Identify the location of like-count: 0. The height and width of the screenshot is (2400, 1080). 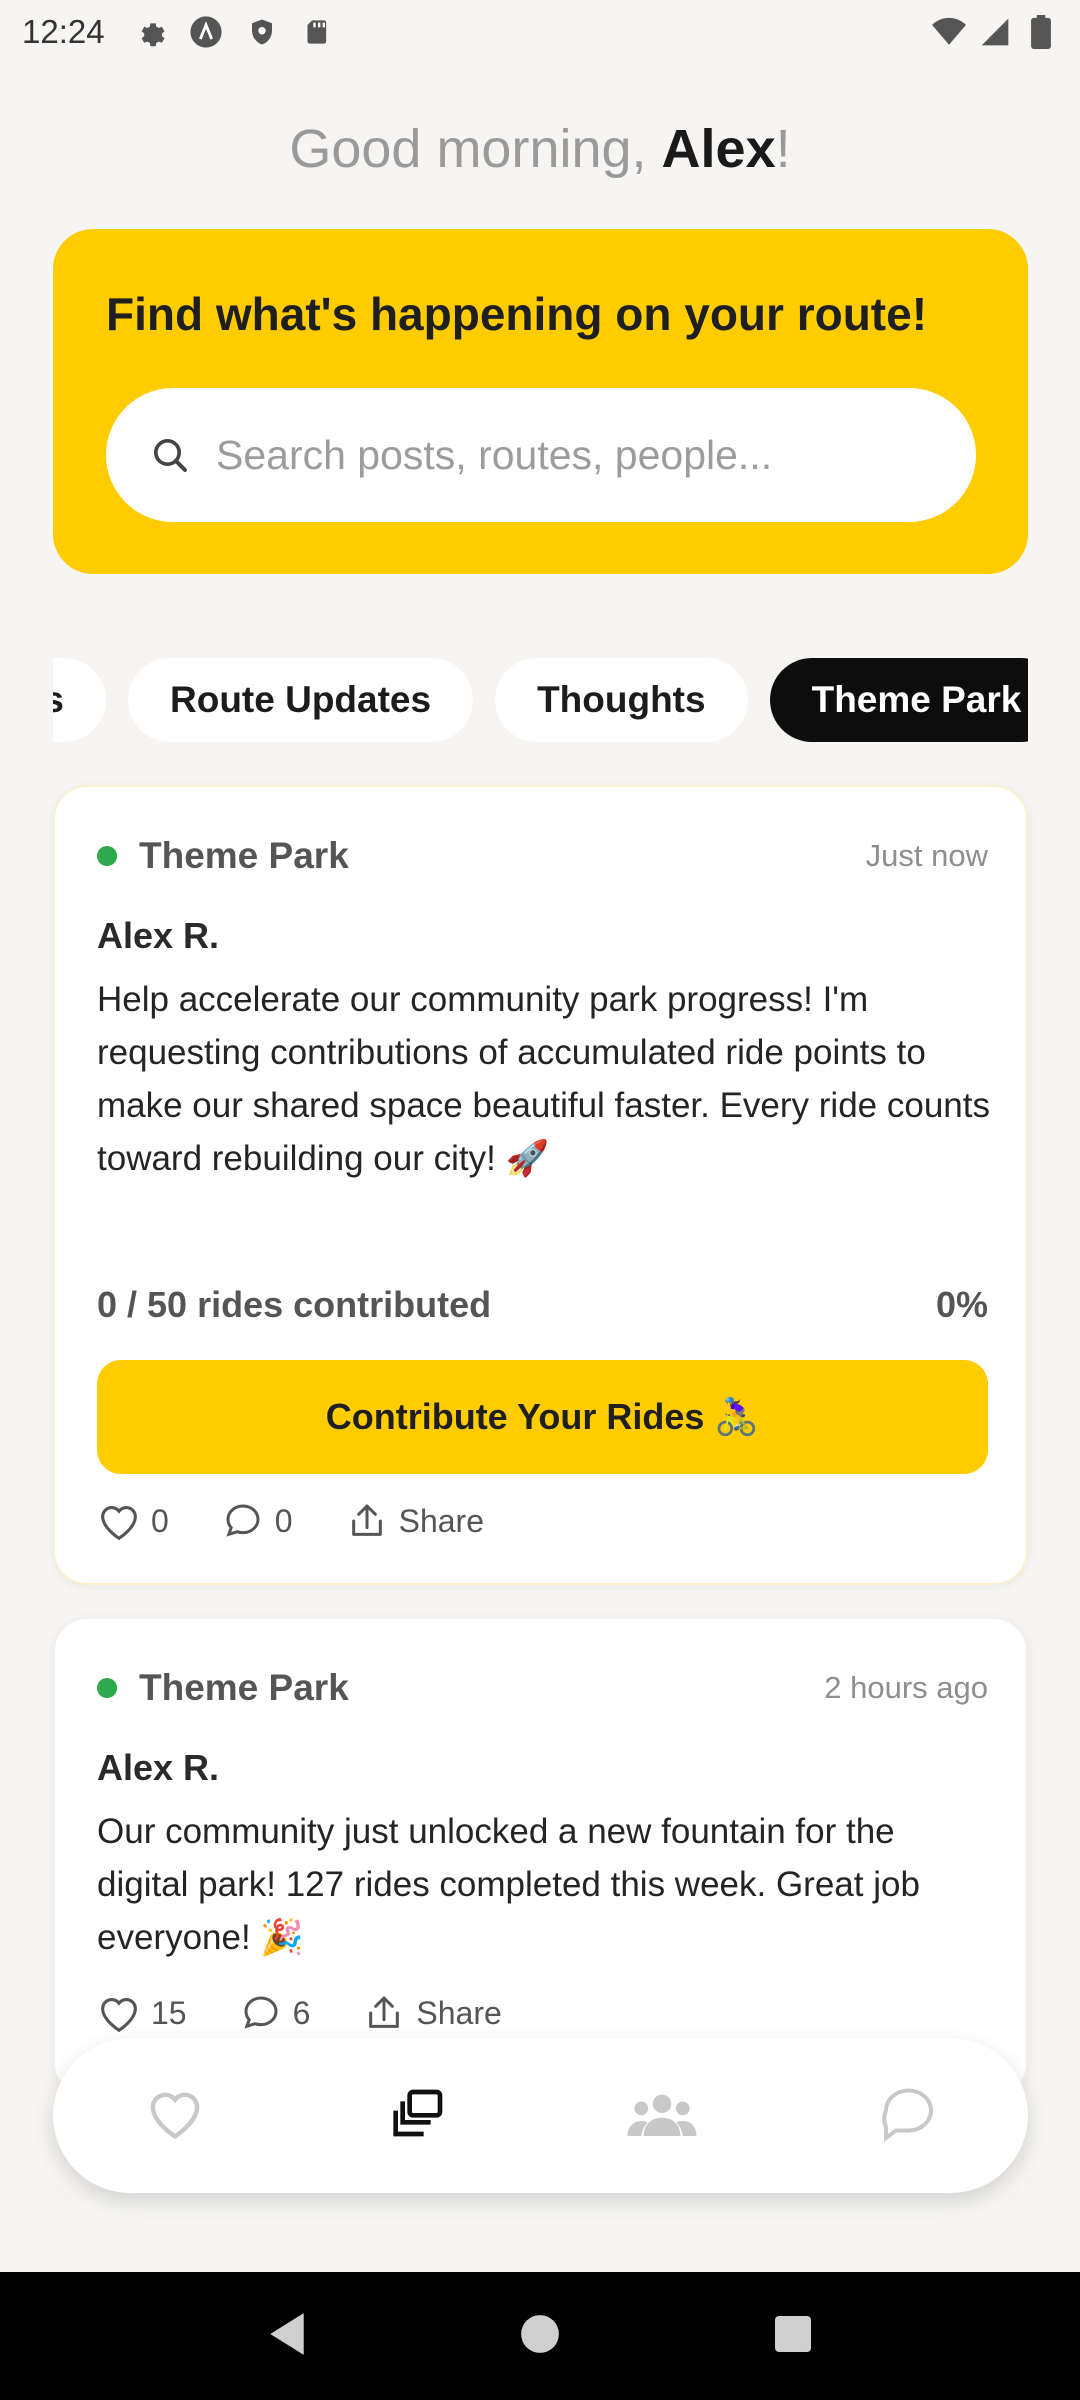
(160, 1520).